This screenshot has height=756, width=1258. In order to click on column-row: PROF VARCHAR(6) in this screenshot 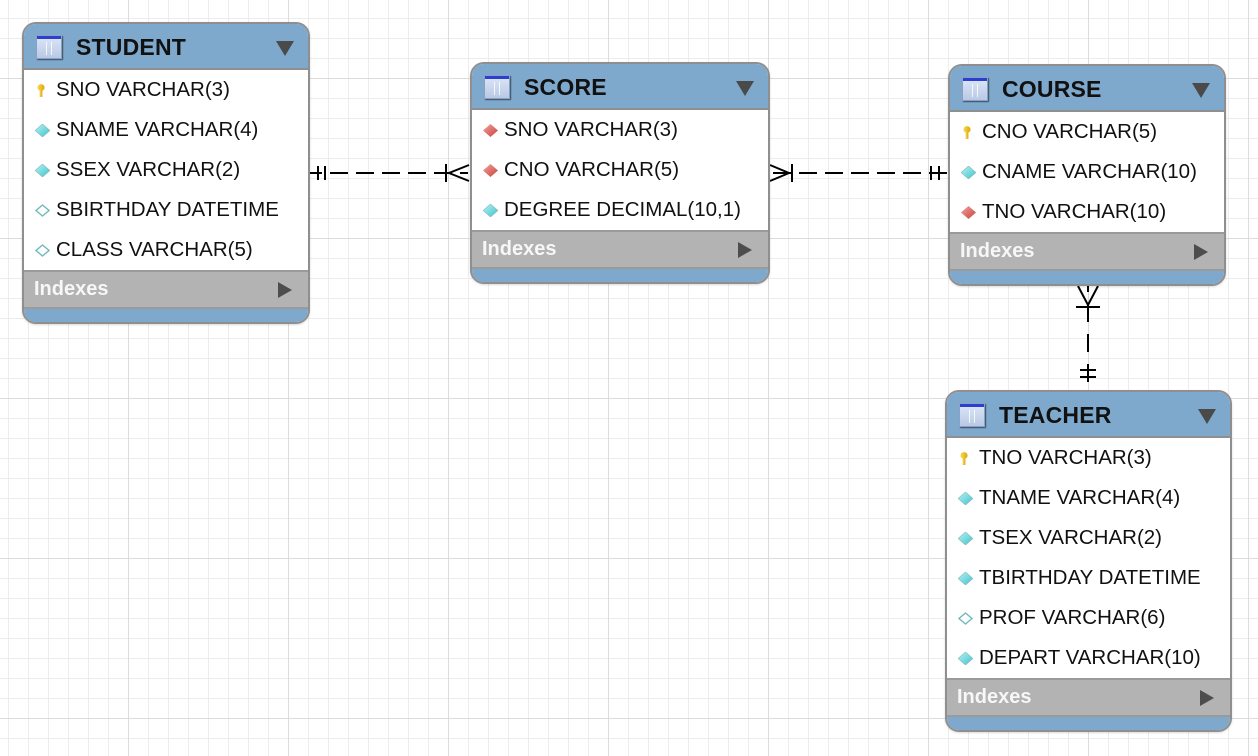, I will do `click(1088, 618)`.